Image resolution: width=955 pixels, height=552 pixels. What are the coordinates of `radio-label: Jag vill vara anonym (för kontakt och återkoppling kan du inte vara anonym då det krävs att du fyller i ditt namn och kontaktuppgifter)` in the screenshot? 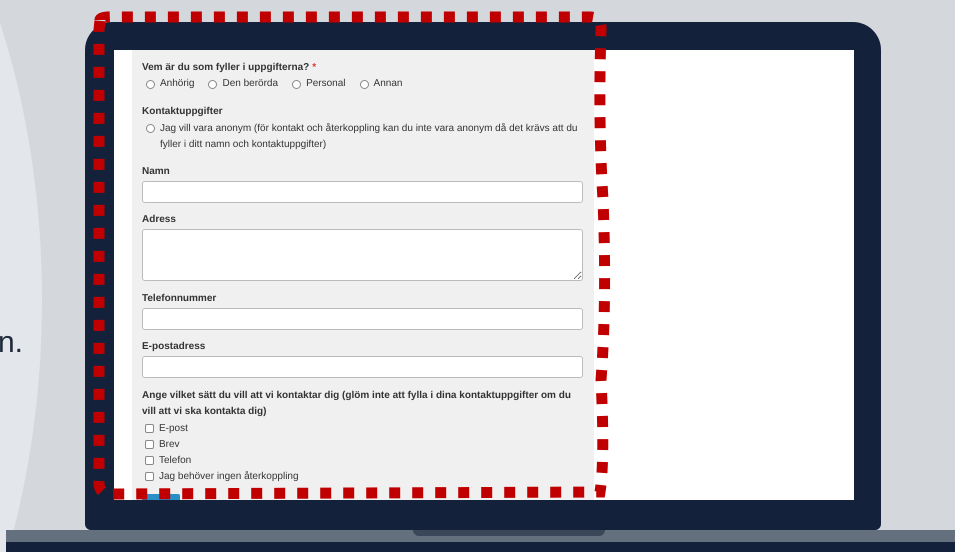 It's located at (369, 137).